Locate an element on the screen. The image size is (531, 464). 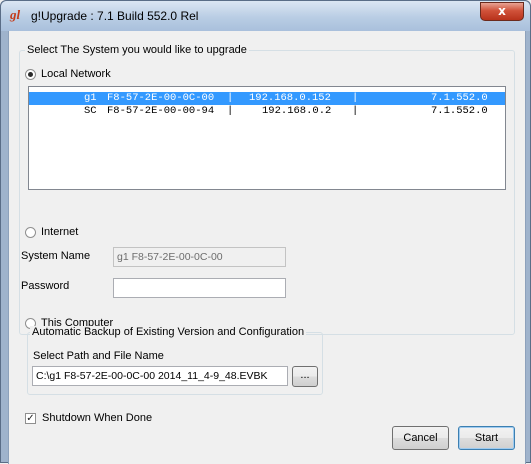
password-label: Password is located at coordinates (45, 286).